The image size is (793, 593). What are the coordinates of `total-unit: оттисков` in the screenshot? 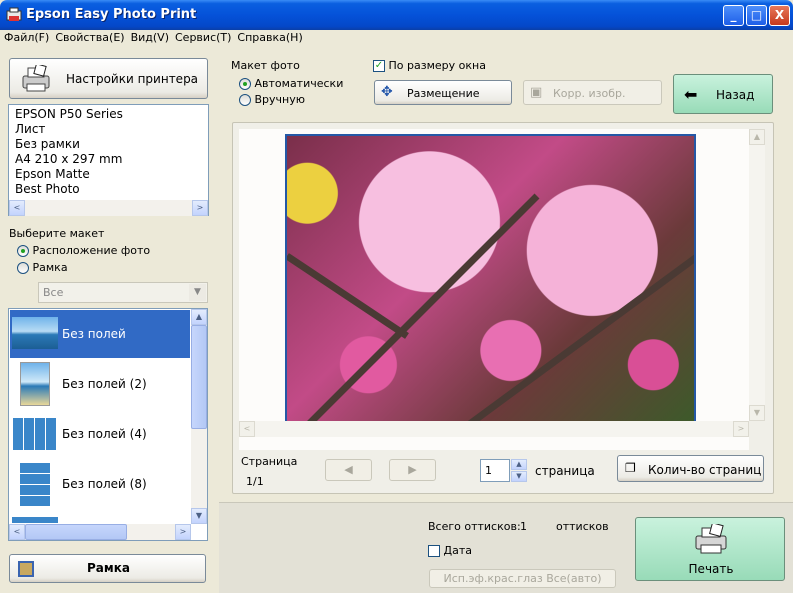 It's located at (582, 526).